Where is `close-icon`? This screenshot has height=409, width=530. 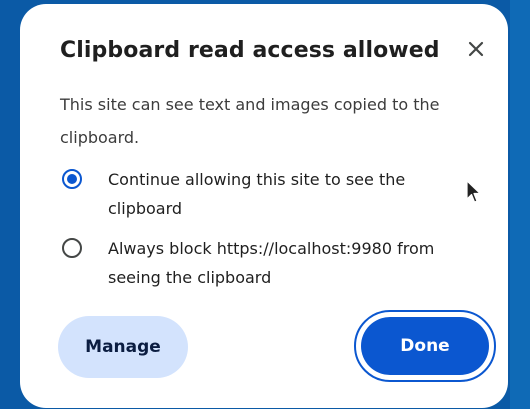 close-icon is located at coordinates (476, 49).